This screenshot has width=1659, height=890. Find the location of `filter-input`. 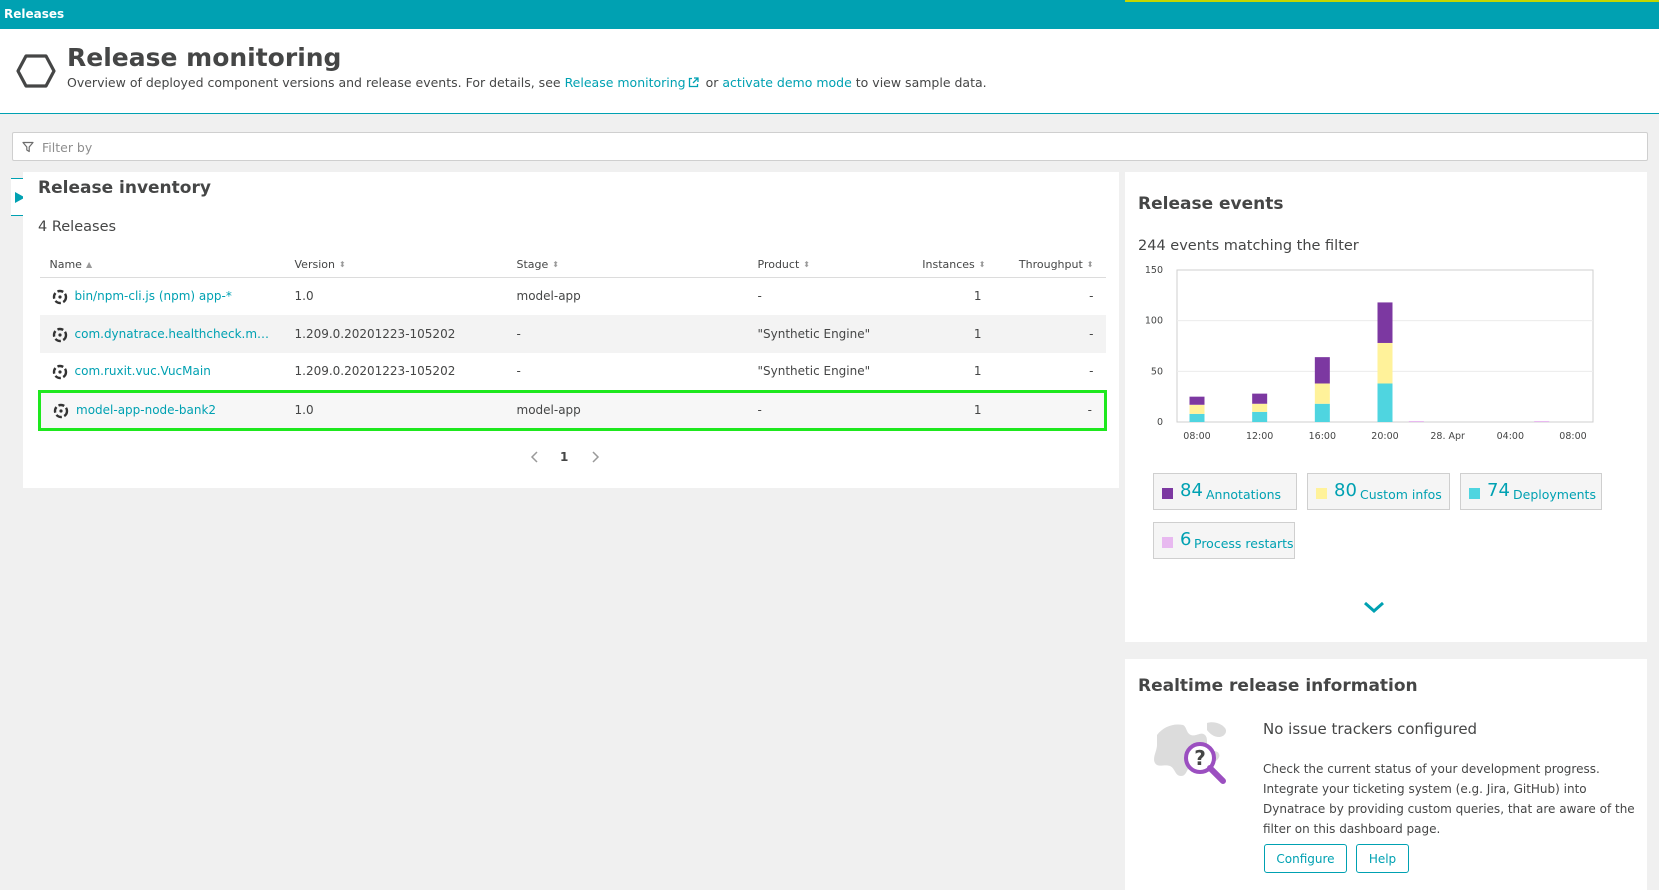

filter-input is located at coordinates (837, 147).